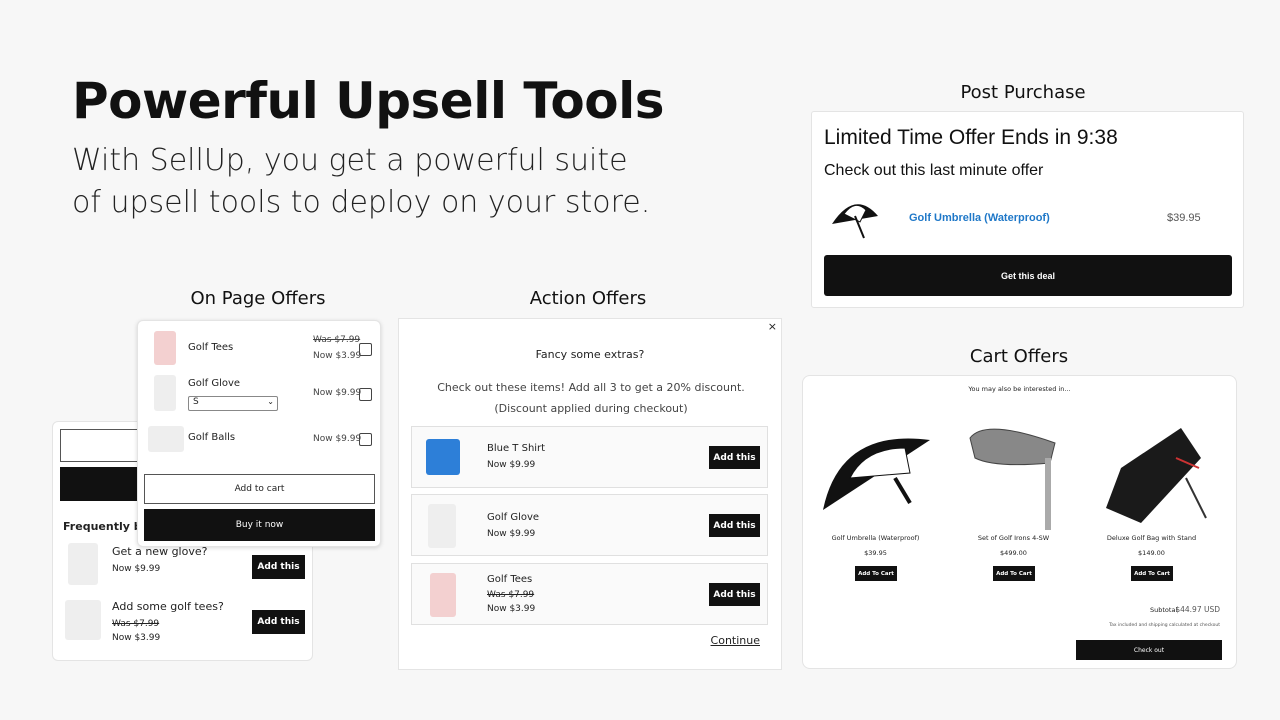 The image size is (1280, 720). Describe the element at coordinates (270, 401) in the screenshot. I see `chevron-down-icon: ⌄` at that location.